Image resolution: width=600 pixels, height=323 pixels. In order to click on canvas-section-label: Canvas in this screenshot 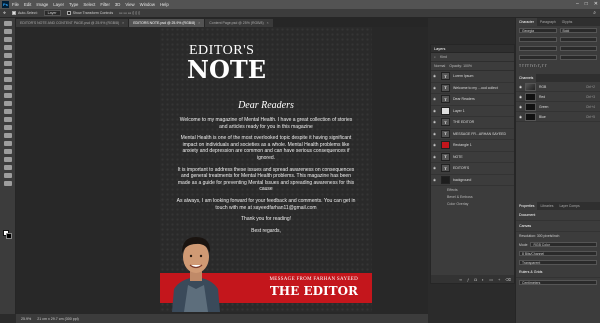, I will do `click(558, 226)`.